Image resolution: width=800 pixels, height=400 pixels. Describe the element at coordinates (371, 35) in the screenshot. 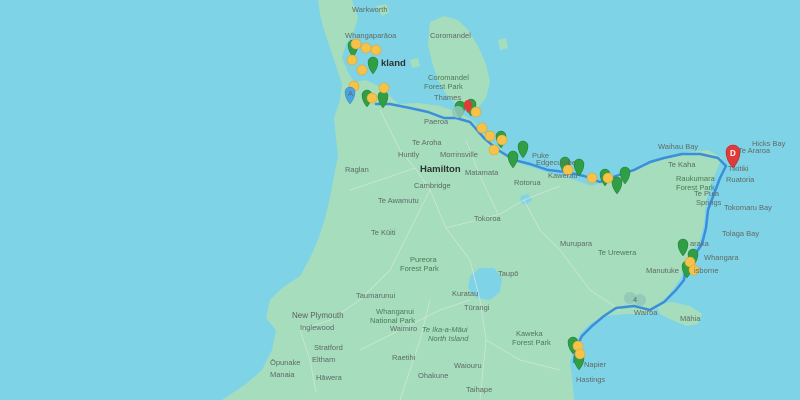

I see `label-whangaparaoa: Whangaparāoa` at that location.